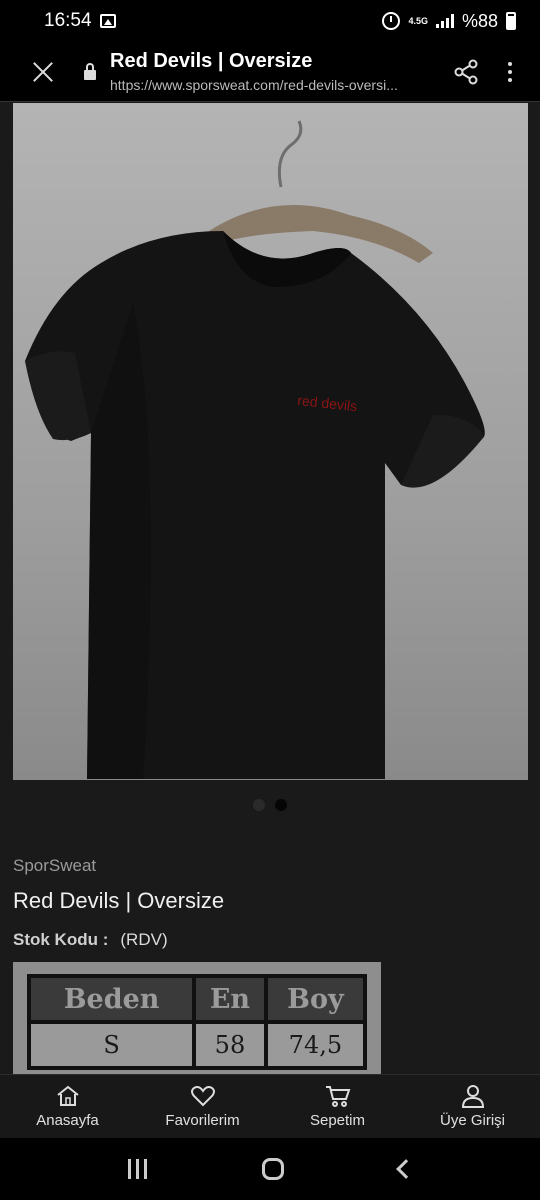  I want to click on heart-icon, so click(202, 1096).